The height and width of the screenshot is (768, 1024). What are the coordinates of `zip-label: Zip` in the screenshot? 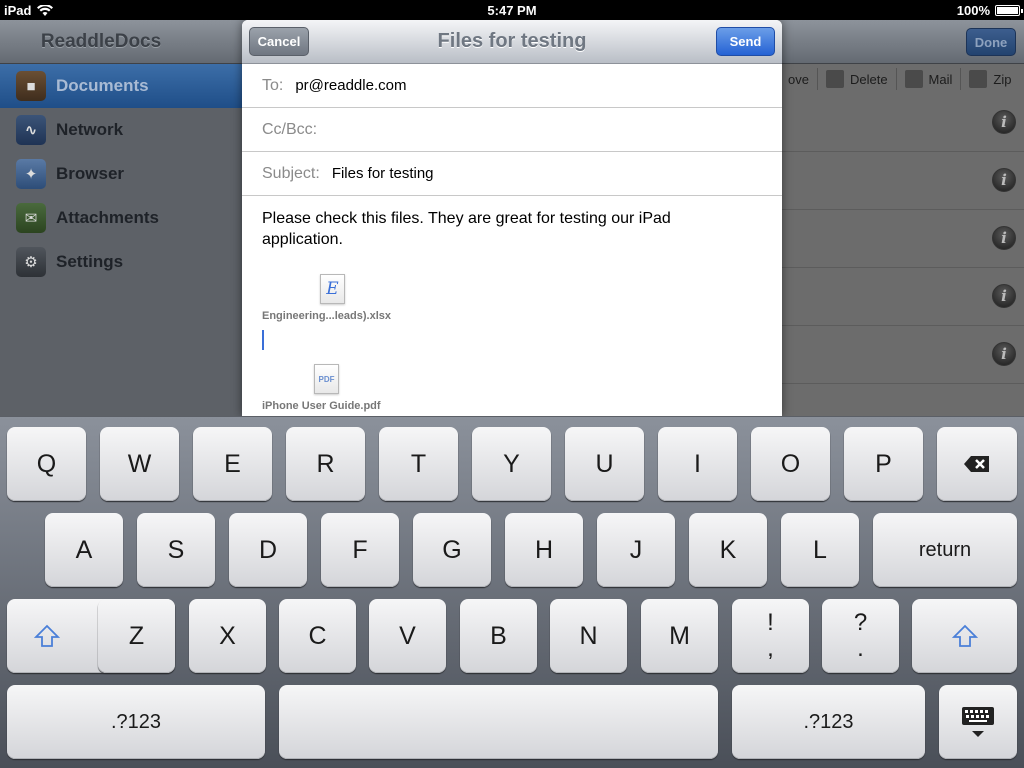 It's located at (1002, 79).